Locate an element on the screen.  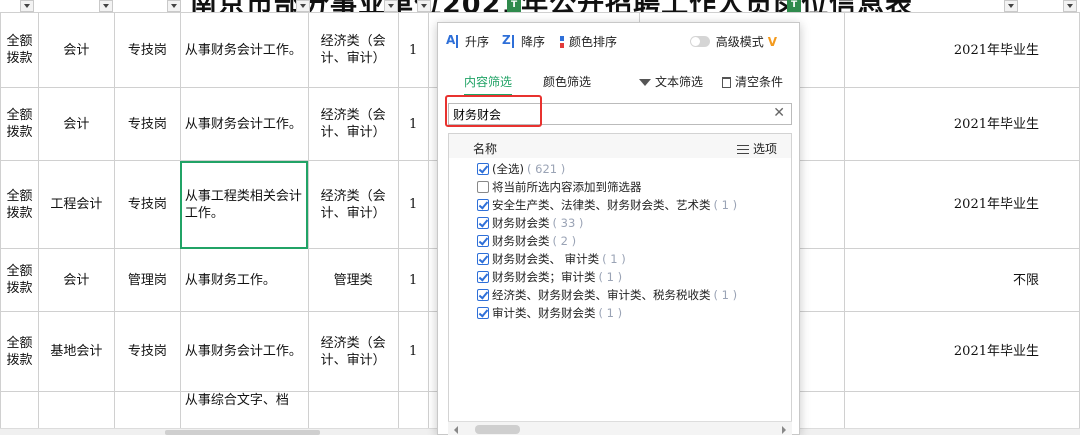
clear-conditions-button: 清空条件 is located at coordinates (752, 81).